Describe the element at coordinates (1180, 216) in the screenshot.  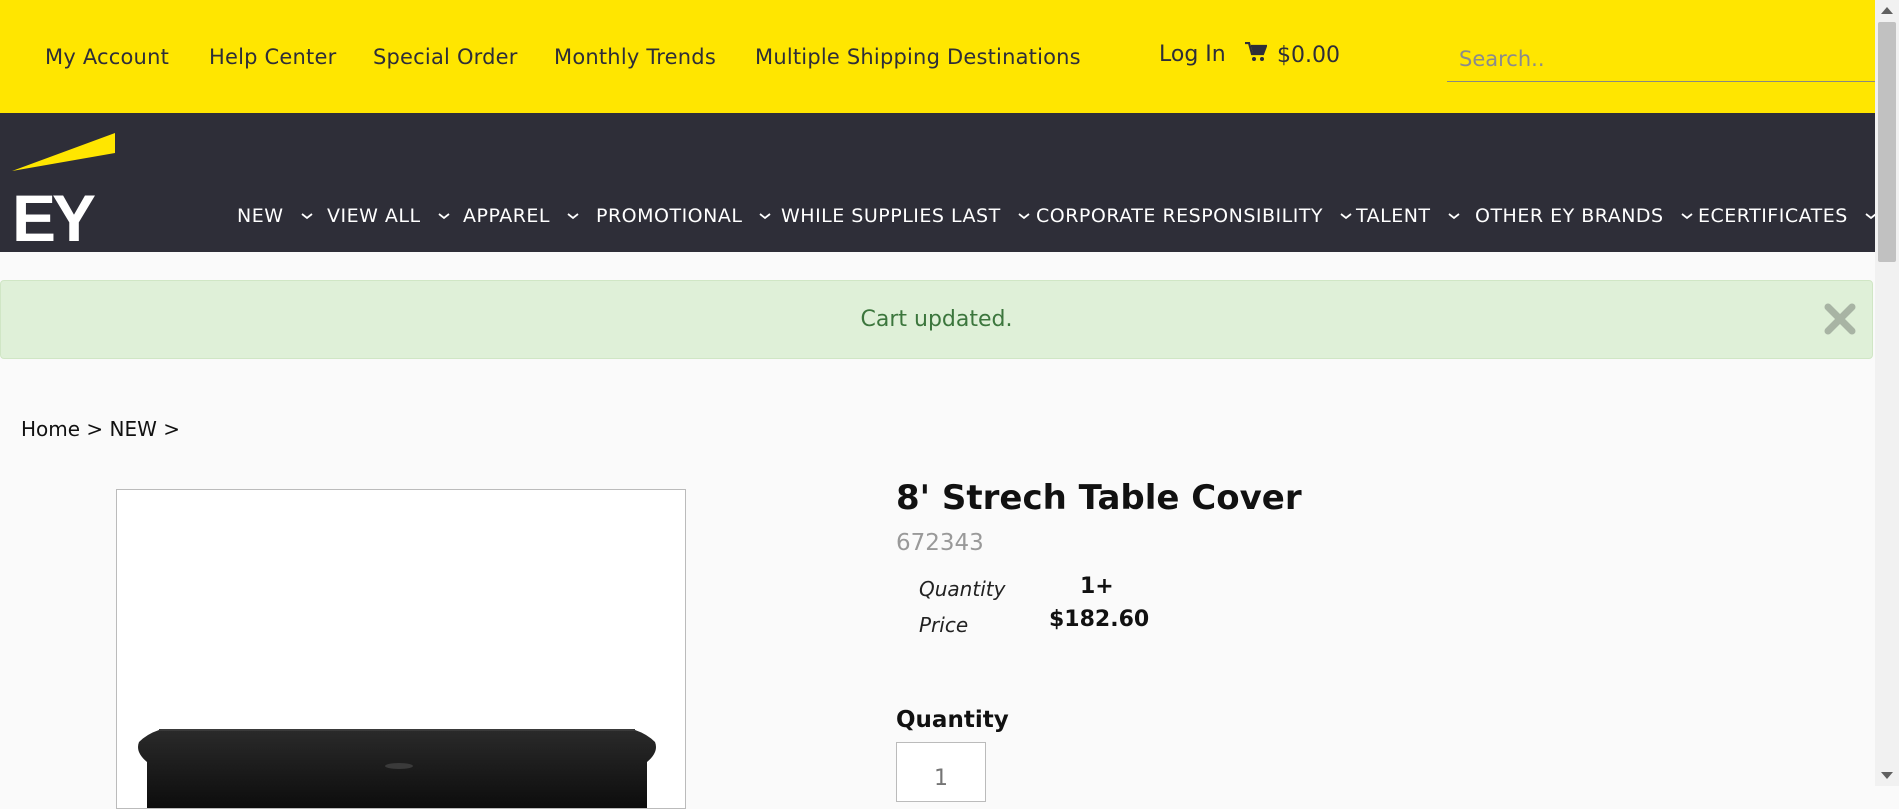
I see `nav-item-label: CORPORATE RESPONSIBILITY` at that location.